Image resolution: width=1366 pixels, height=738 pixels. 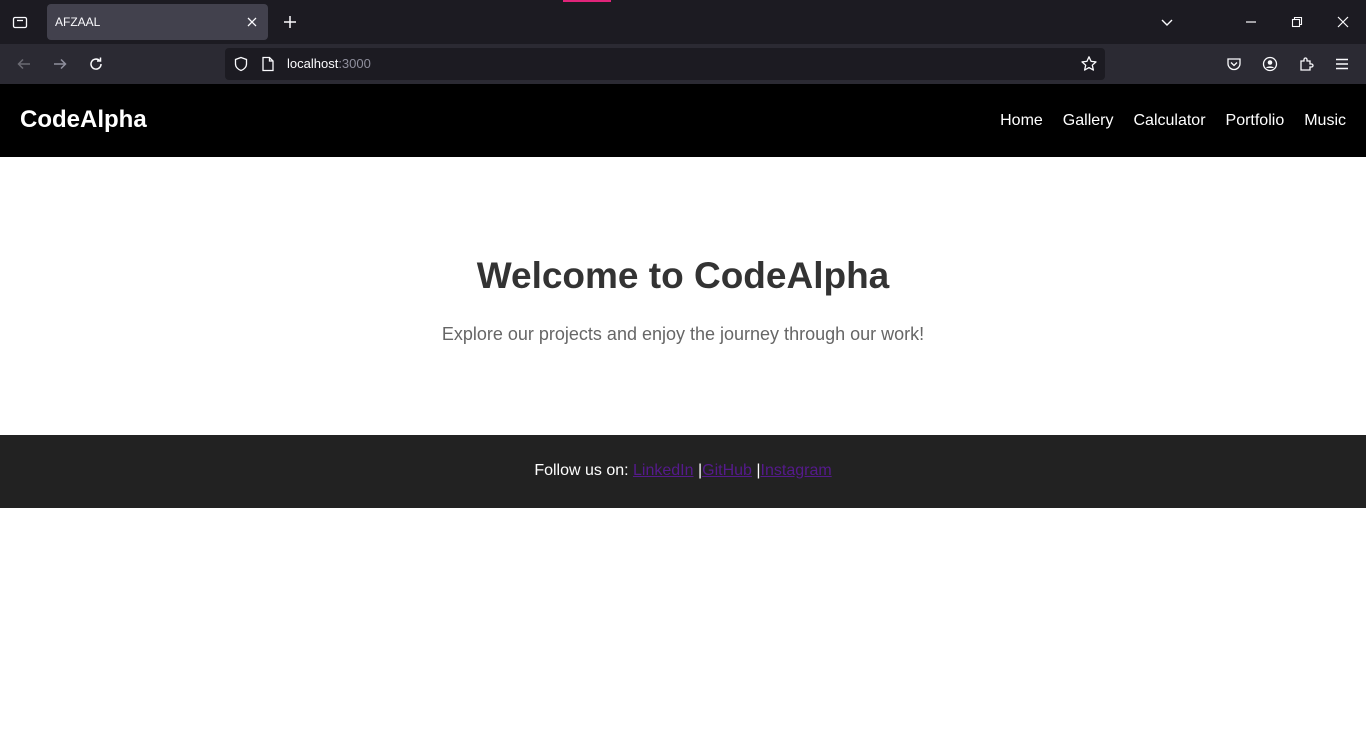 I want to click on page-icon, so click(x=268, y=66).